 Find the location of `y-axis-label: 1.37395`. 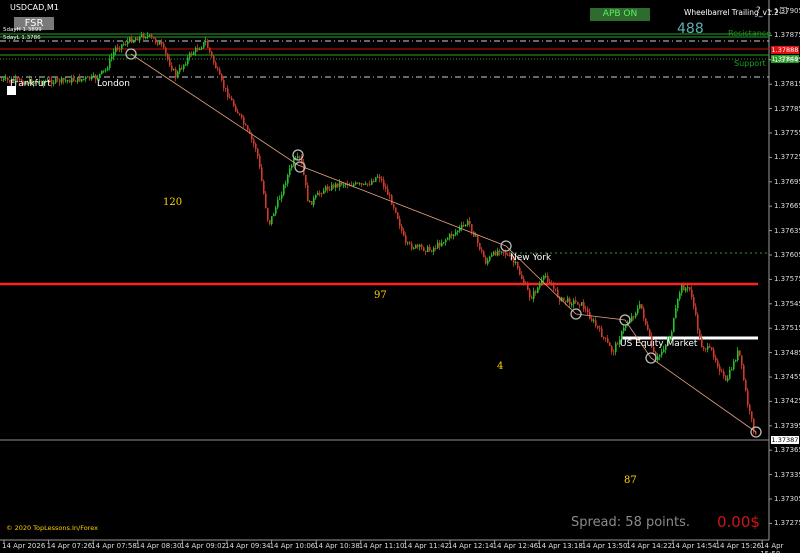

y-axis-label: 1.37395 is located at coordinates (787, 425).